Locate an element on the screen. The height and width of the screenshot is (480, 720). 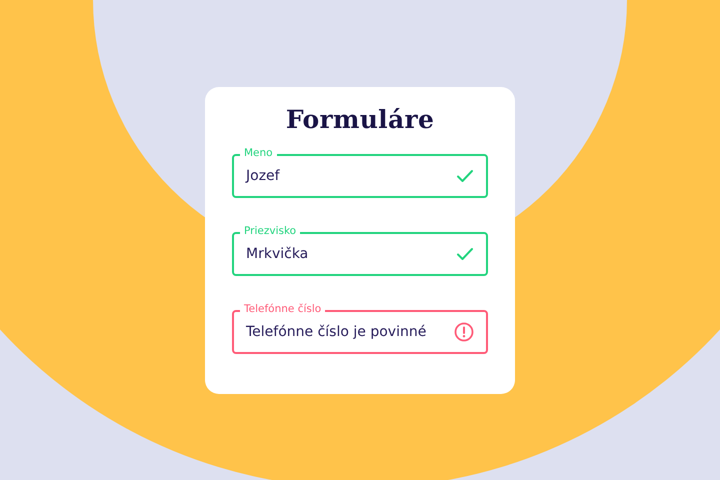
field-value: Mrkvička is located at coordinates (278, 254).